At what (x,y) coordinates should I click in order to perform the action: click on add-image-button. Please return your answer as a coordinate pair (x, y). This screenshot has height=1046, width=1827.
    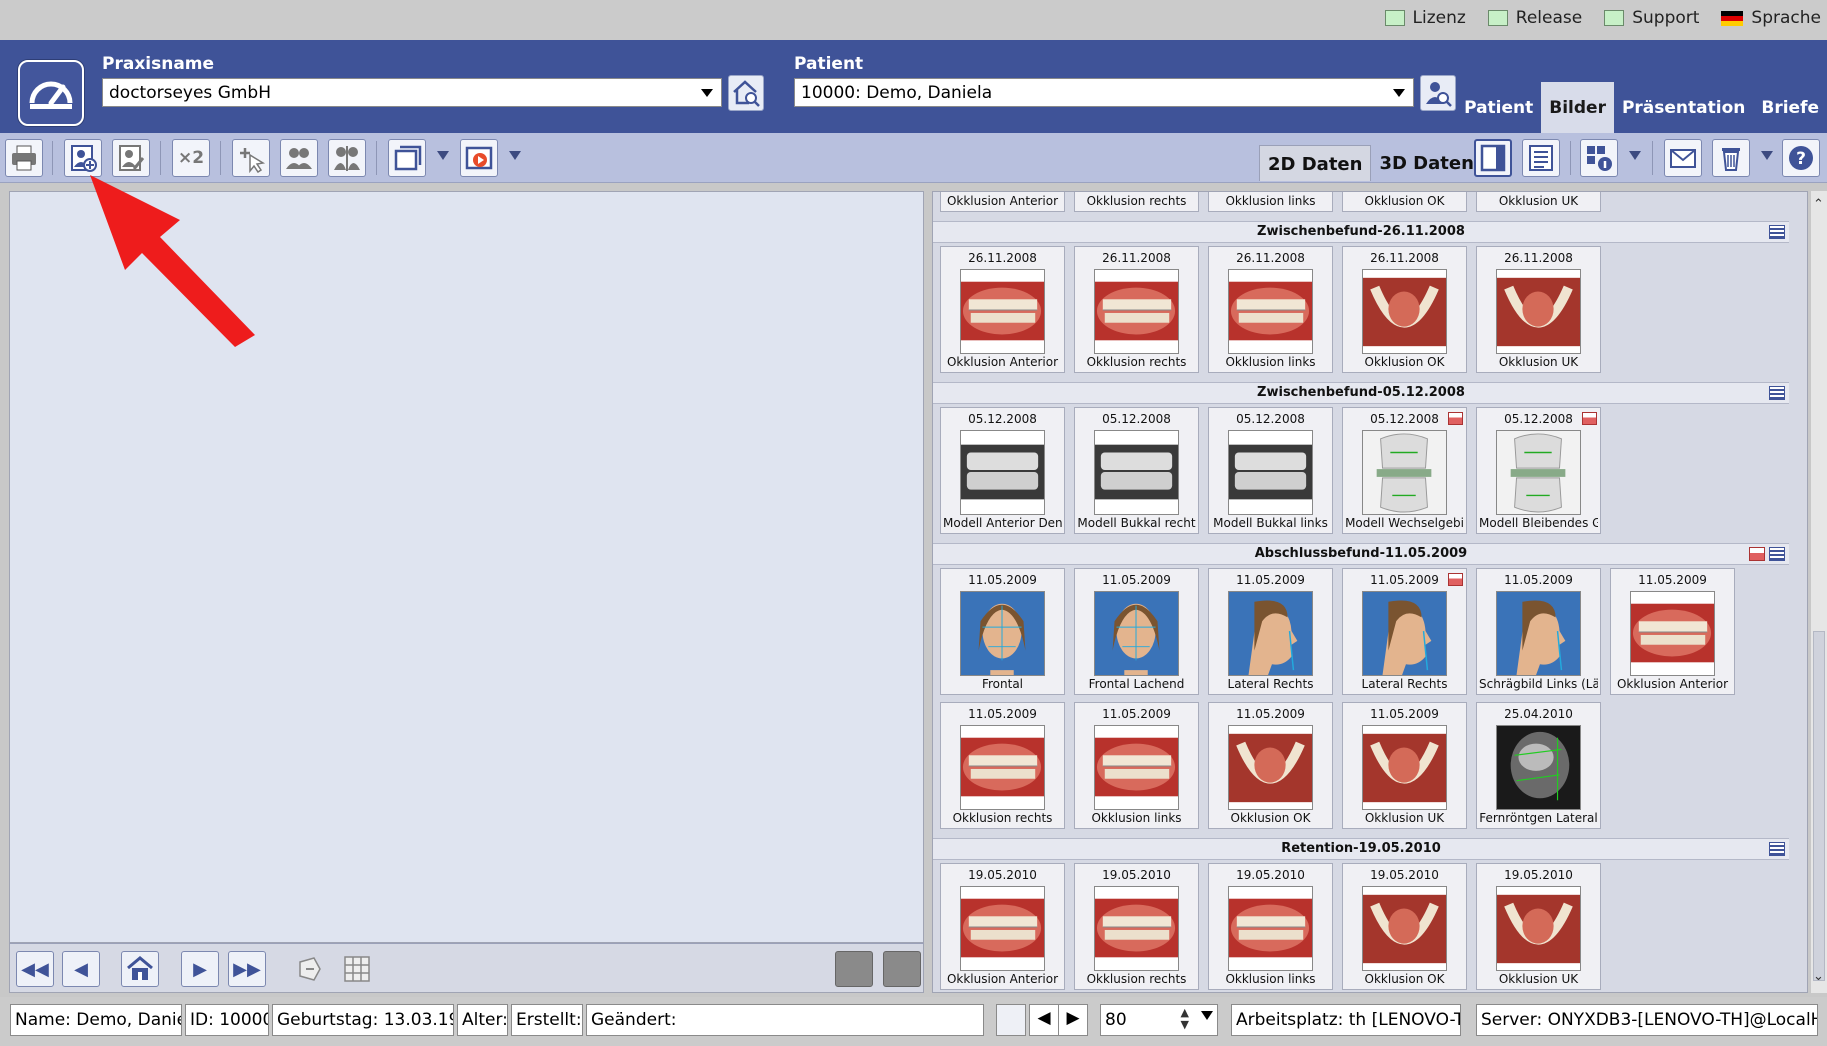
    Looking at the image, I should click on (83, 158).